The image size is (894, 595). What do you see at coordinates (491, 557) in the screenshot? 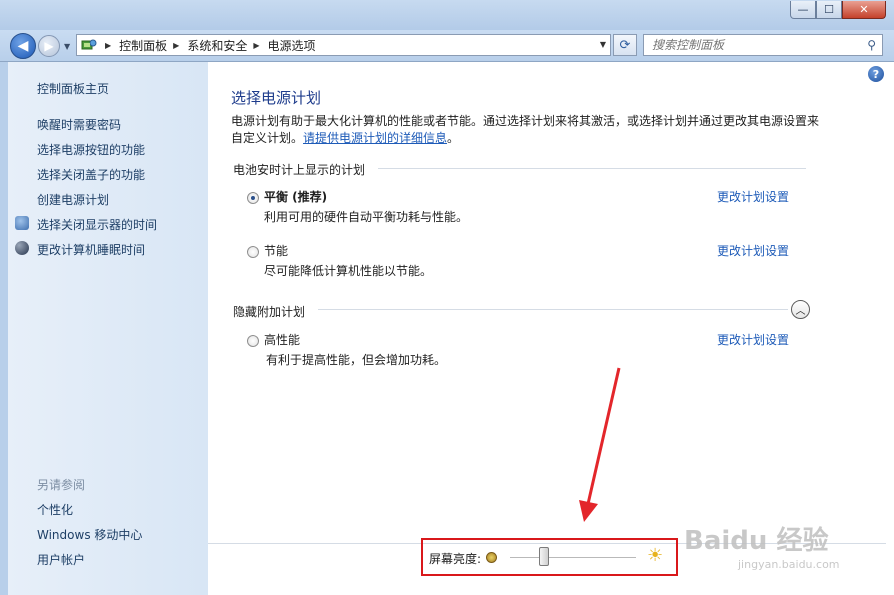
I see `dim-sun-icon` at bounding box center [491, 557].